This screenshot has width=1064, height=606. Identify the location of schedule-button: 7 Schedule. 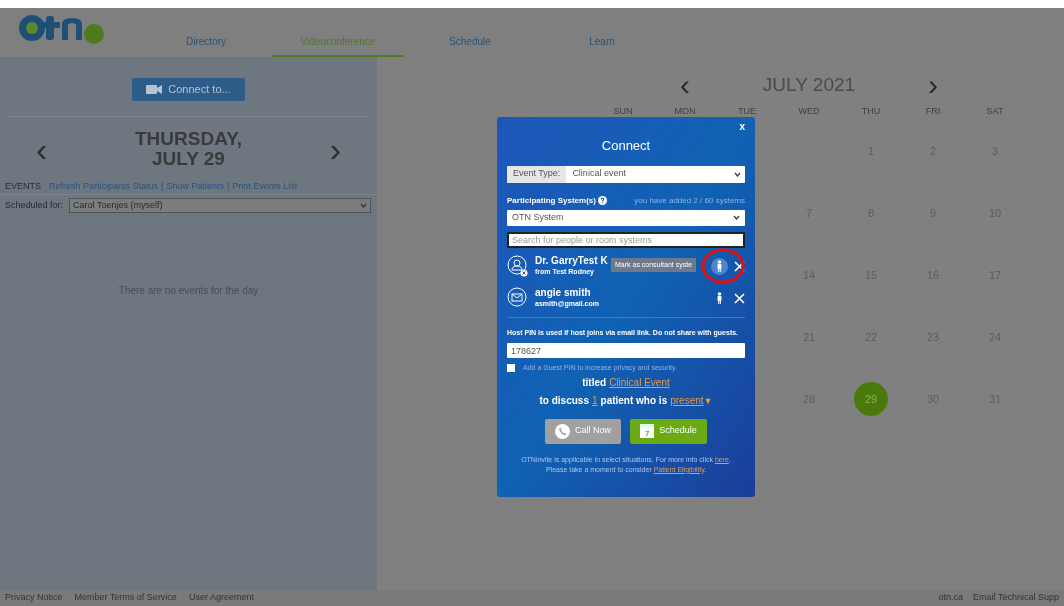
(668, 431).